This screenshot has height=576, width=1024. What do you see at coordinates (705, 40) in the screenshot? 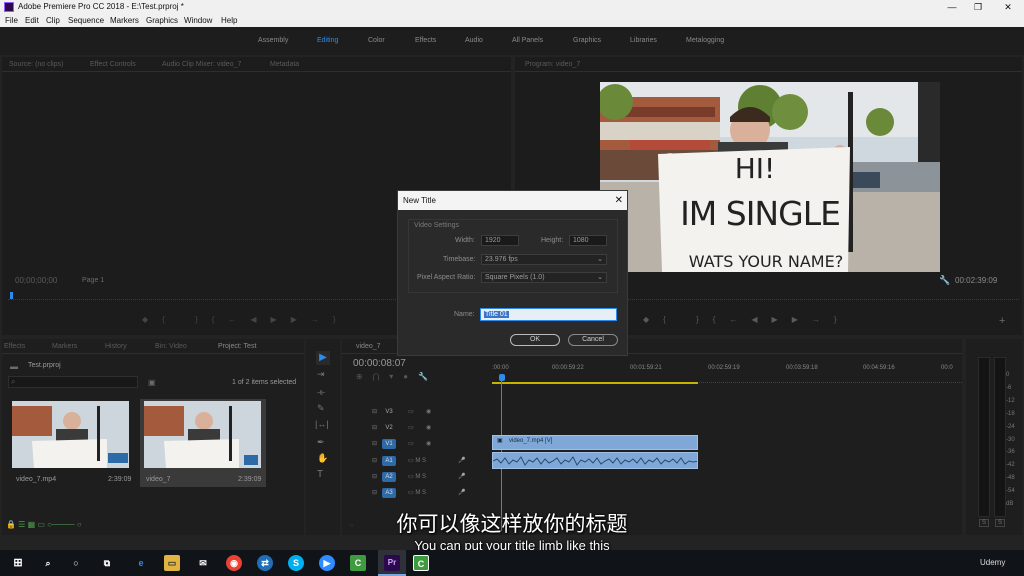
I see `workspace-metalogging: Metalogging` at bounding box center [705, 40].